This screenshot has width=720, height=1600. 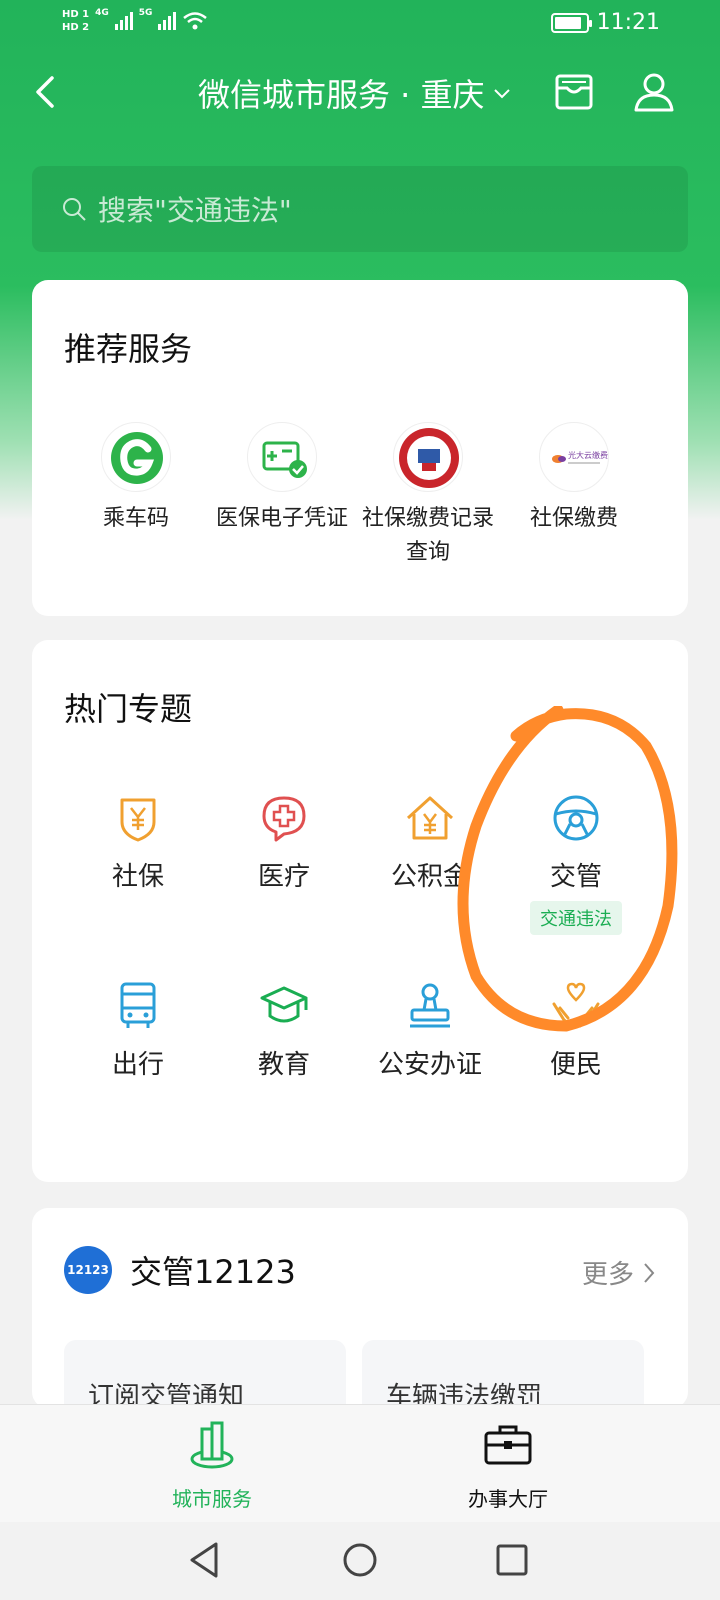 What do you see at coordinates (428, 457) in the screenshot?
I see `social-security-card-icon` at bounding box center [428, 457].